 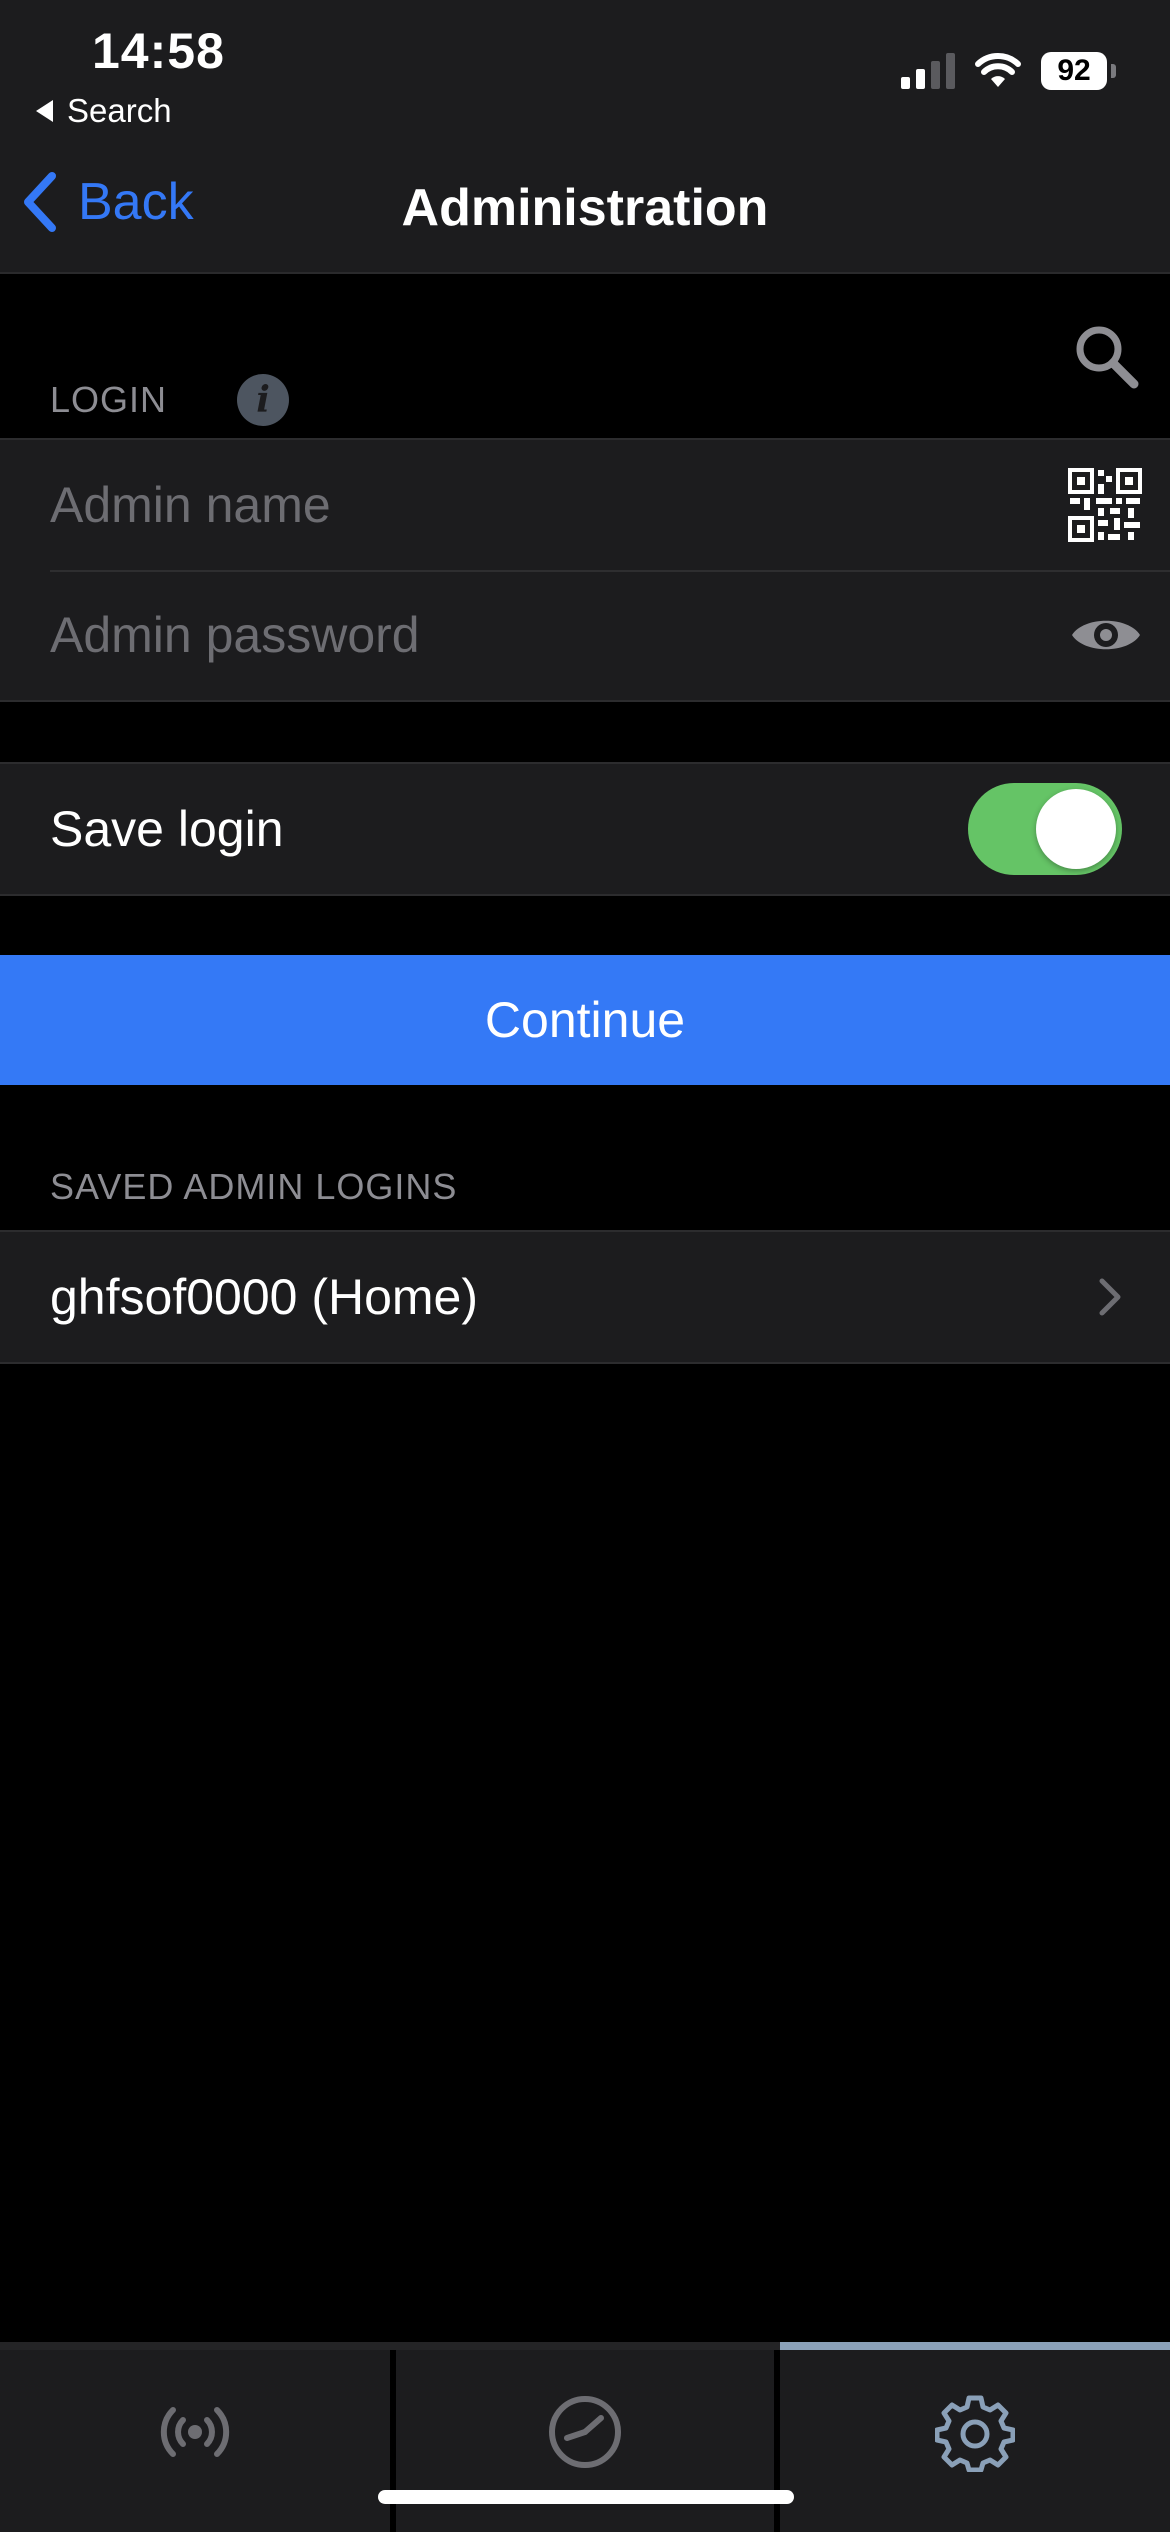 What do you see at coordinates (44, 111) in the screenshot?
I see `back-triangle-icon` at bounding box center [44, 111].